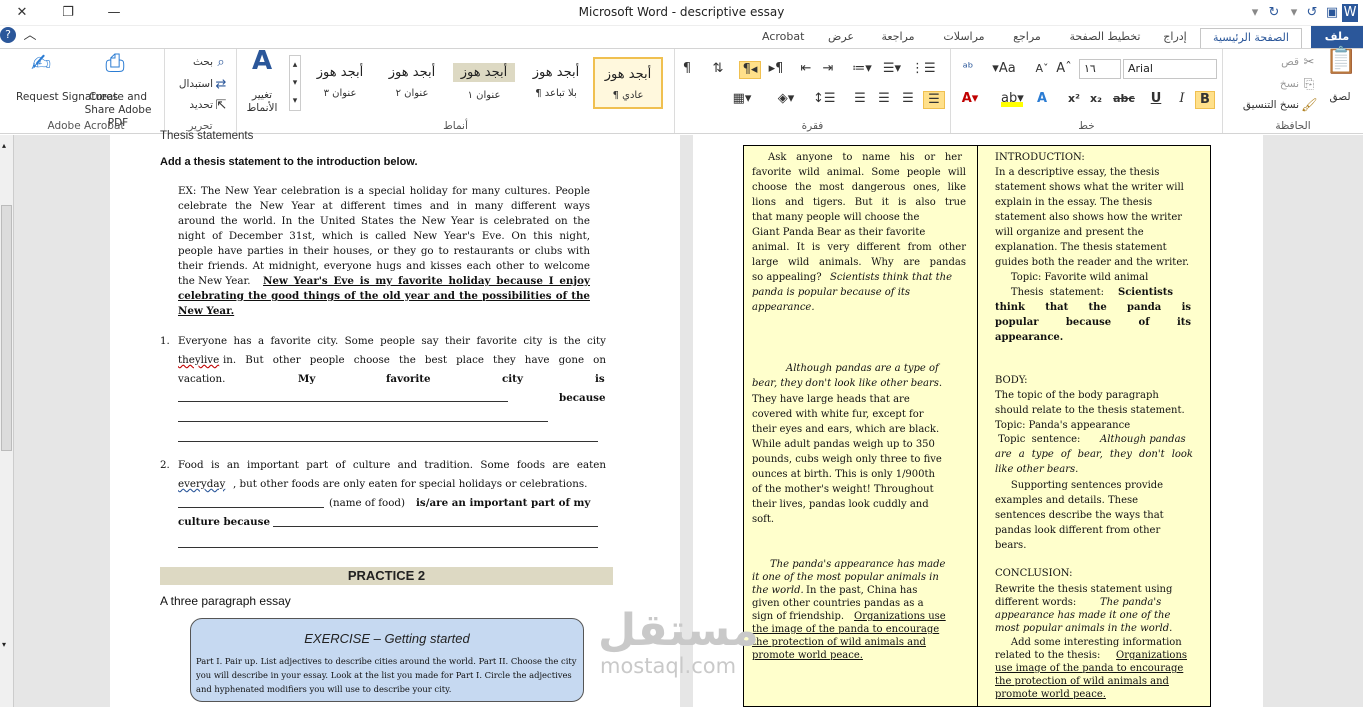 This screenshot has height=707, width=1363. What do you see at coordinates (1042, 69) in the screenshot?
I see `shrink-font-icon: Aˇ` at bounding box center [1042, 69].